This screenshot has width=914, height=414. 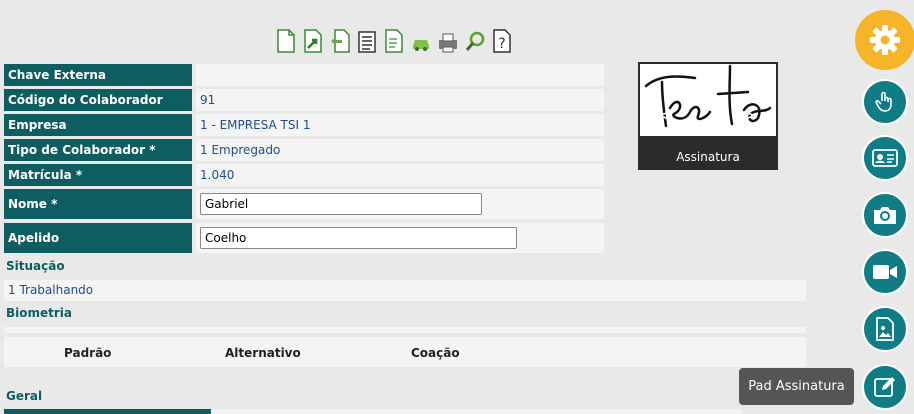 What do you see at coordinates (313, 41) in the screenshot?
I see `export-icon` at bounding box center [313, 41].